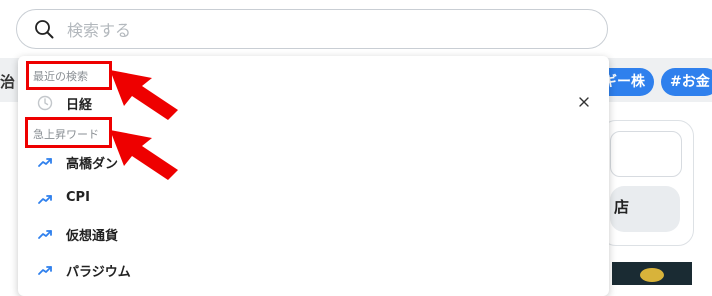 Image resolution: width=712 pixels, height=296 pixels. I want to click on thumbnail-image-highlight, so click(652, 275).